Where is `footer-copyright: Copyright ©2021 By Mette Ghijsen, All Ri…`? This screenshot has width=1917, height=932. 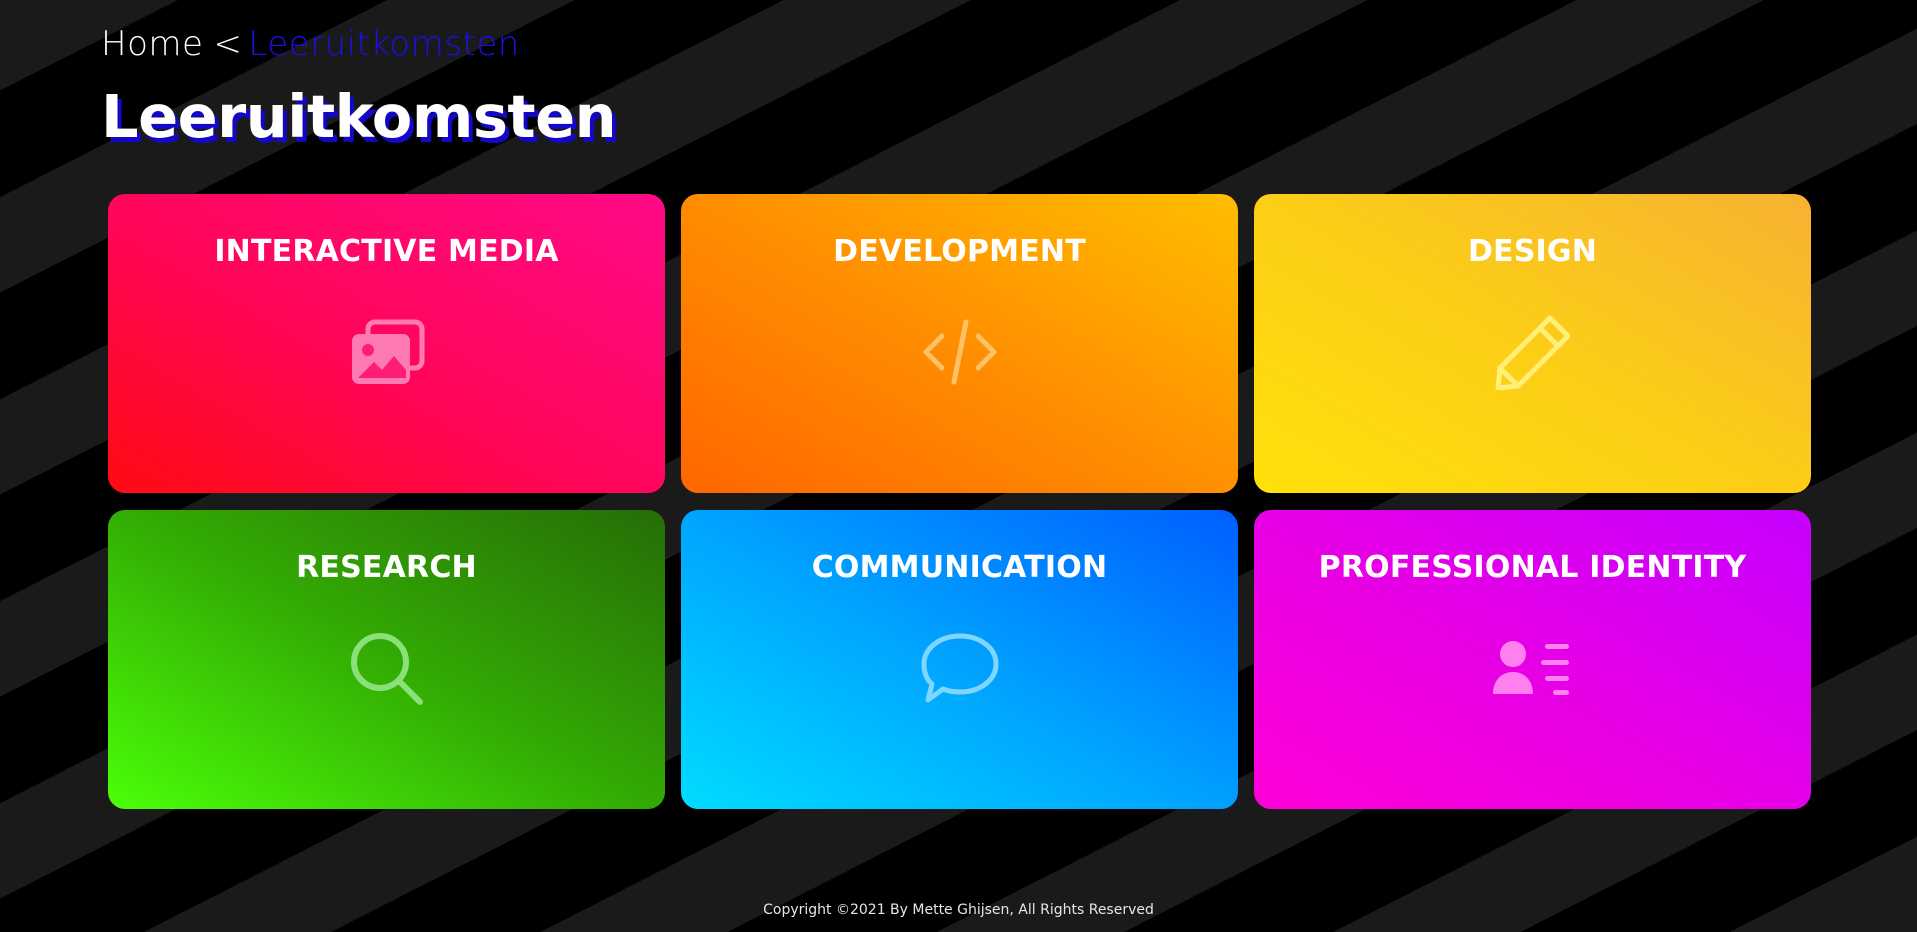
footer-copyright: Copyright ©2021 By Mette Ghijsen, All Ri… is located at coordinates (958, 910).